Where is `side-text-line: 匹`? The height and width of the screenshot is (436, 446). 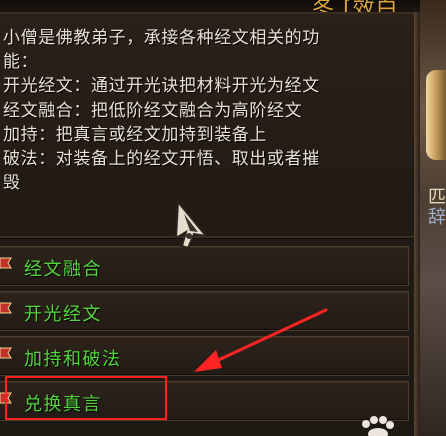
side-text-line: 匹 is located at coordinates (437, 198).